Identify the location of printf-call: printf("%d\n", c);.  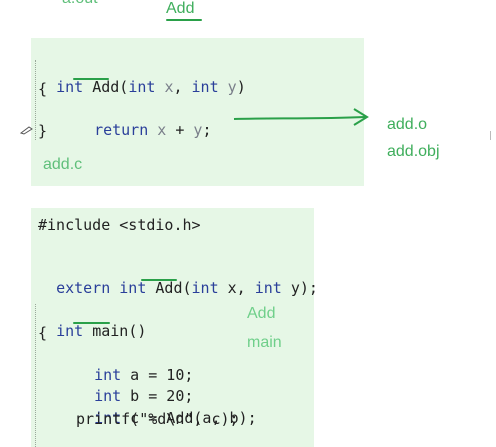
(157, 419).